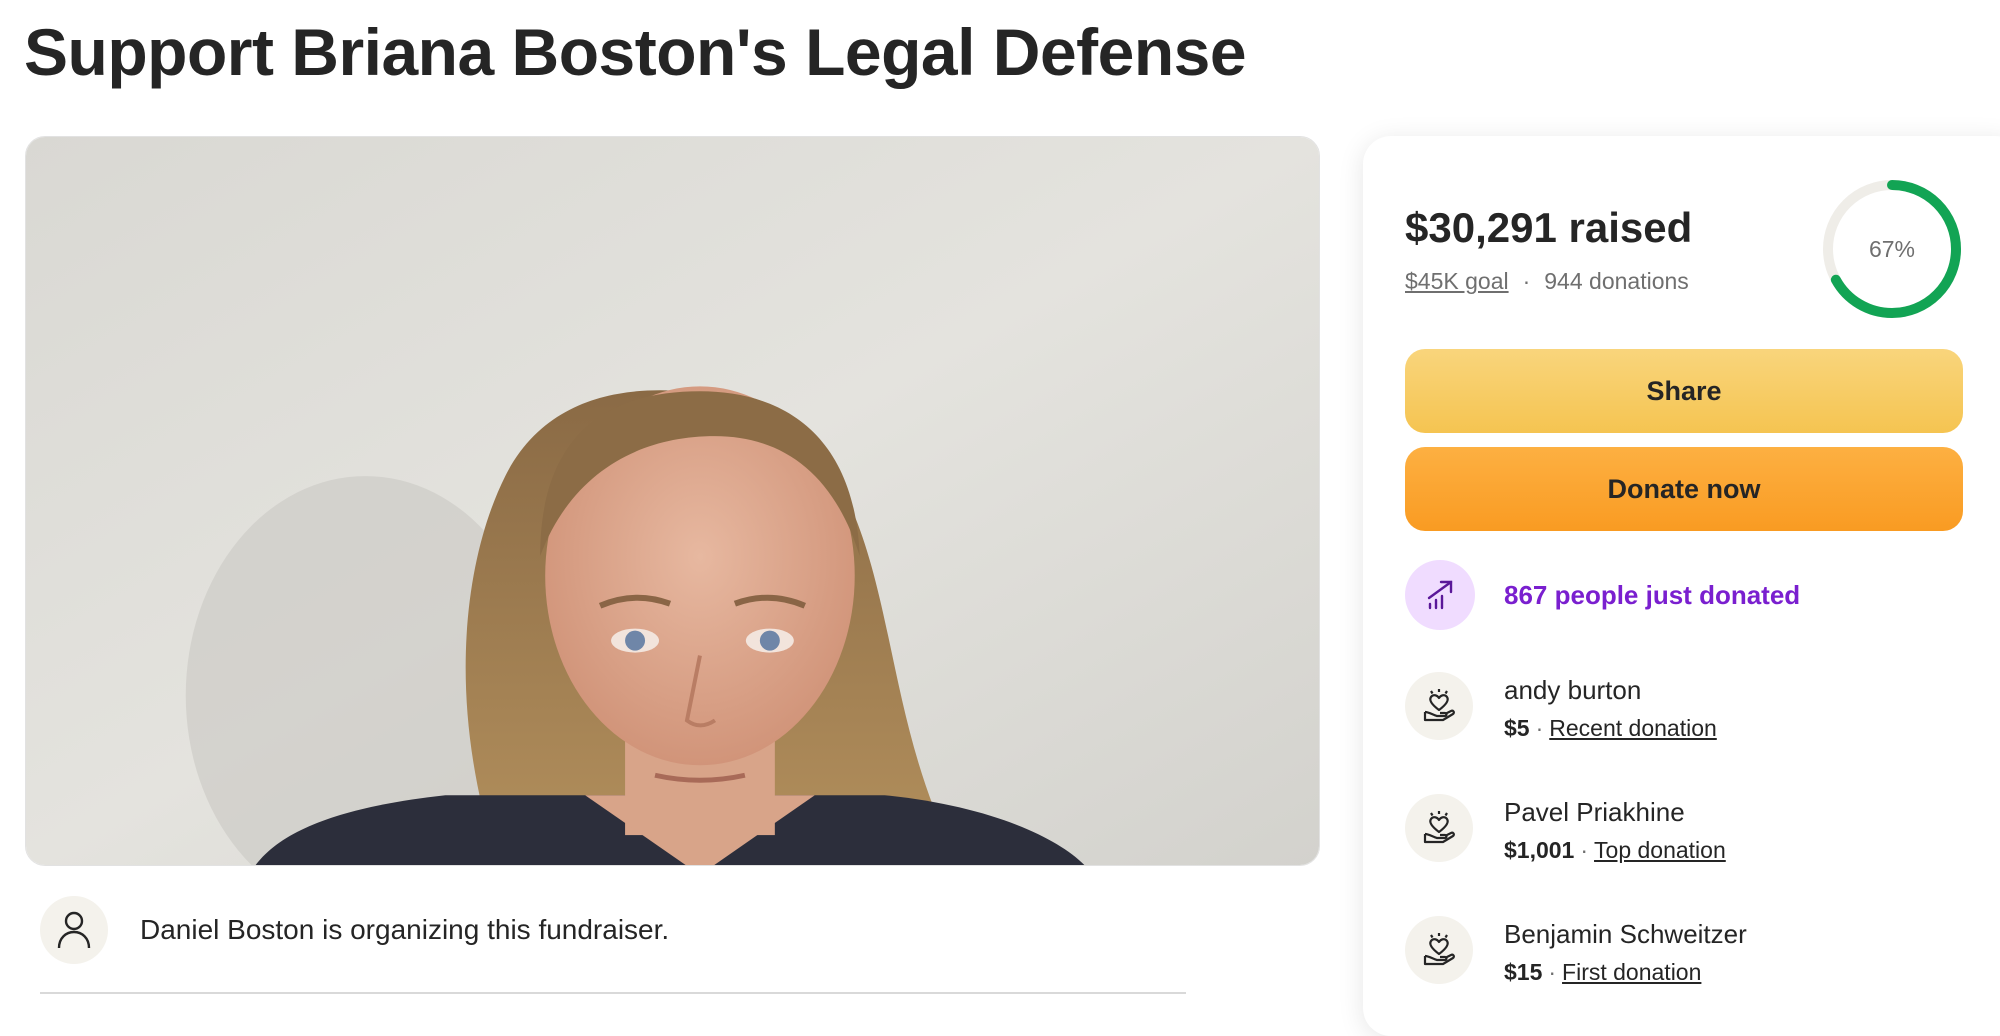  What do you see at coordinates (1573, 690) in the screenshot?
I see `donor-name: andy burton` at bounding box center [1573, 690].